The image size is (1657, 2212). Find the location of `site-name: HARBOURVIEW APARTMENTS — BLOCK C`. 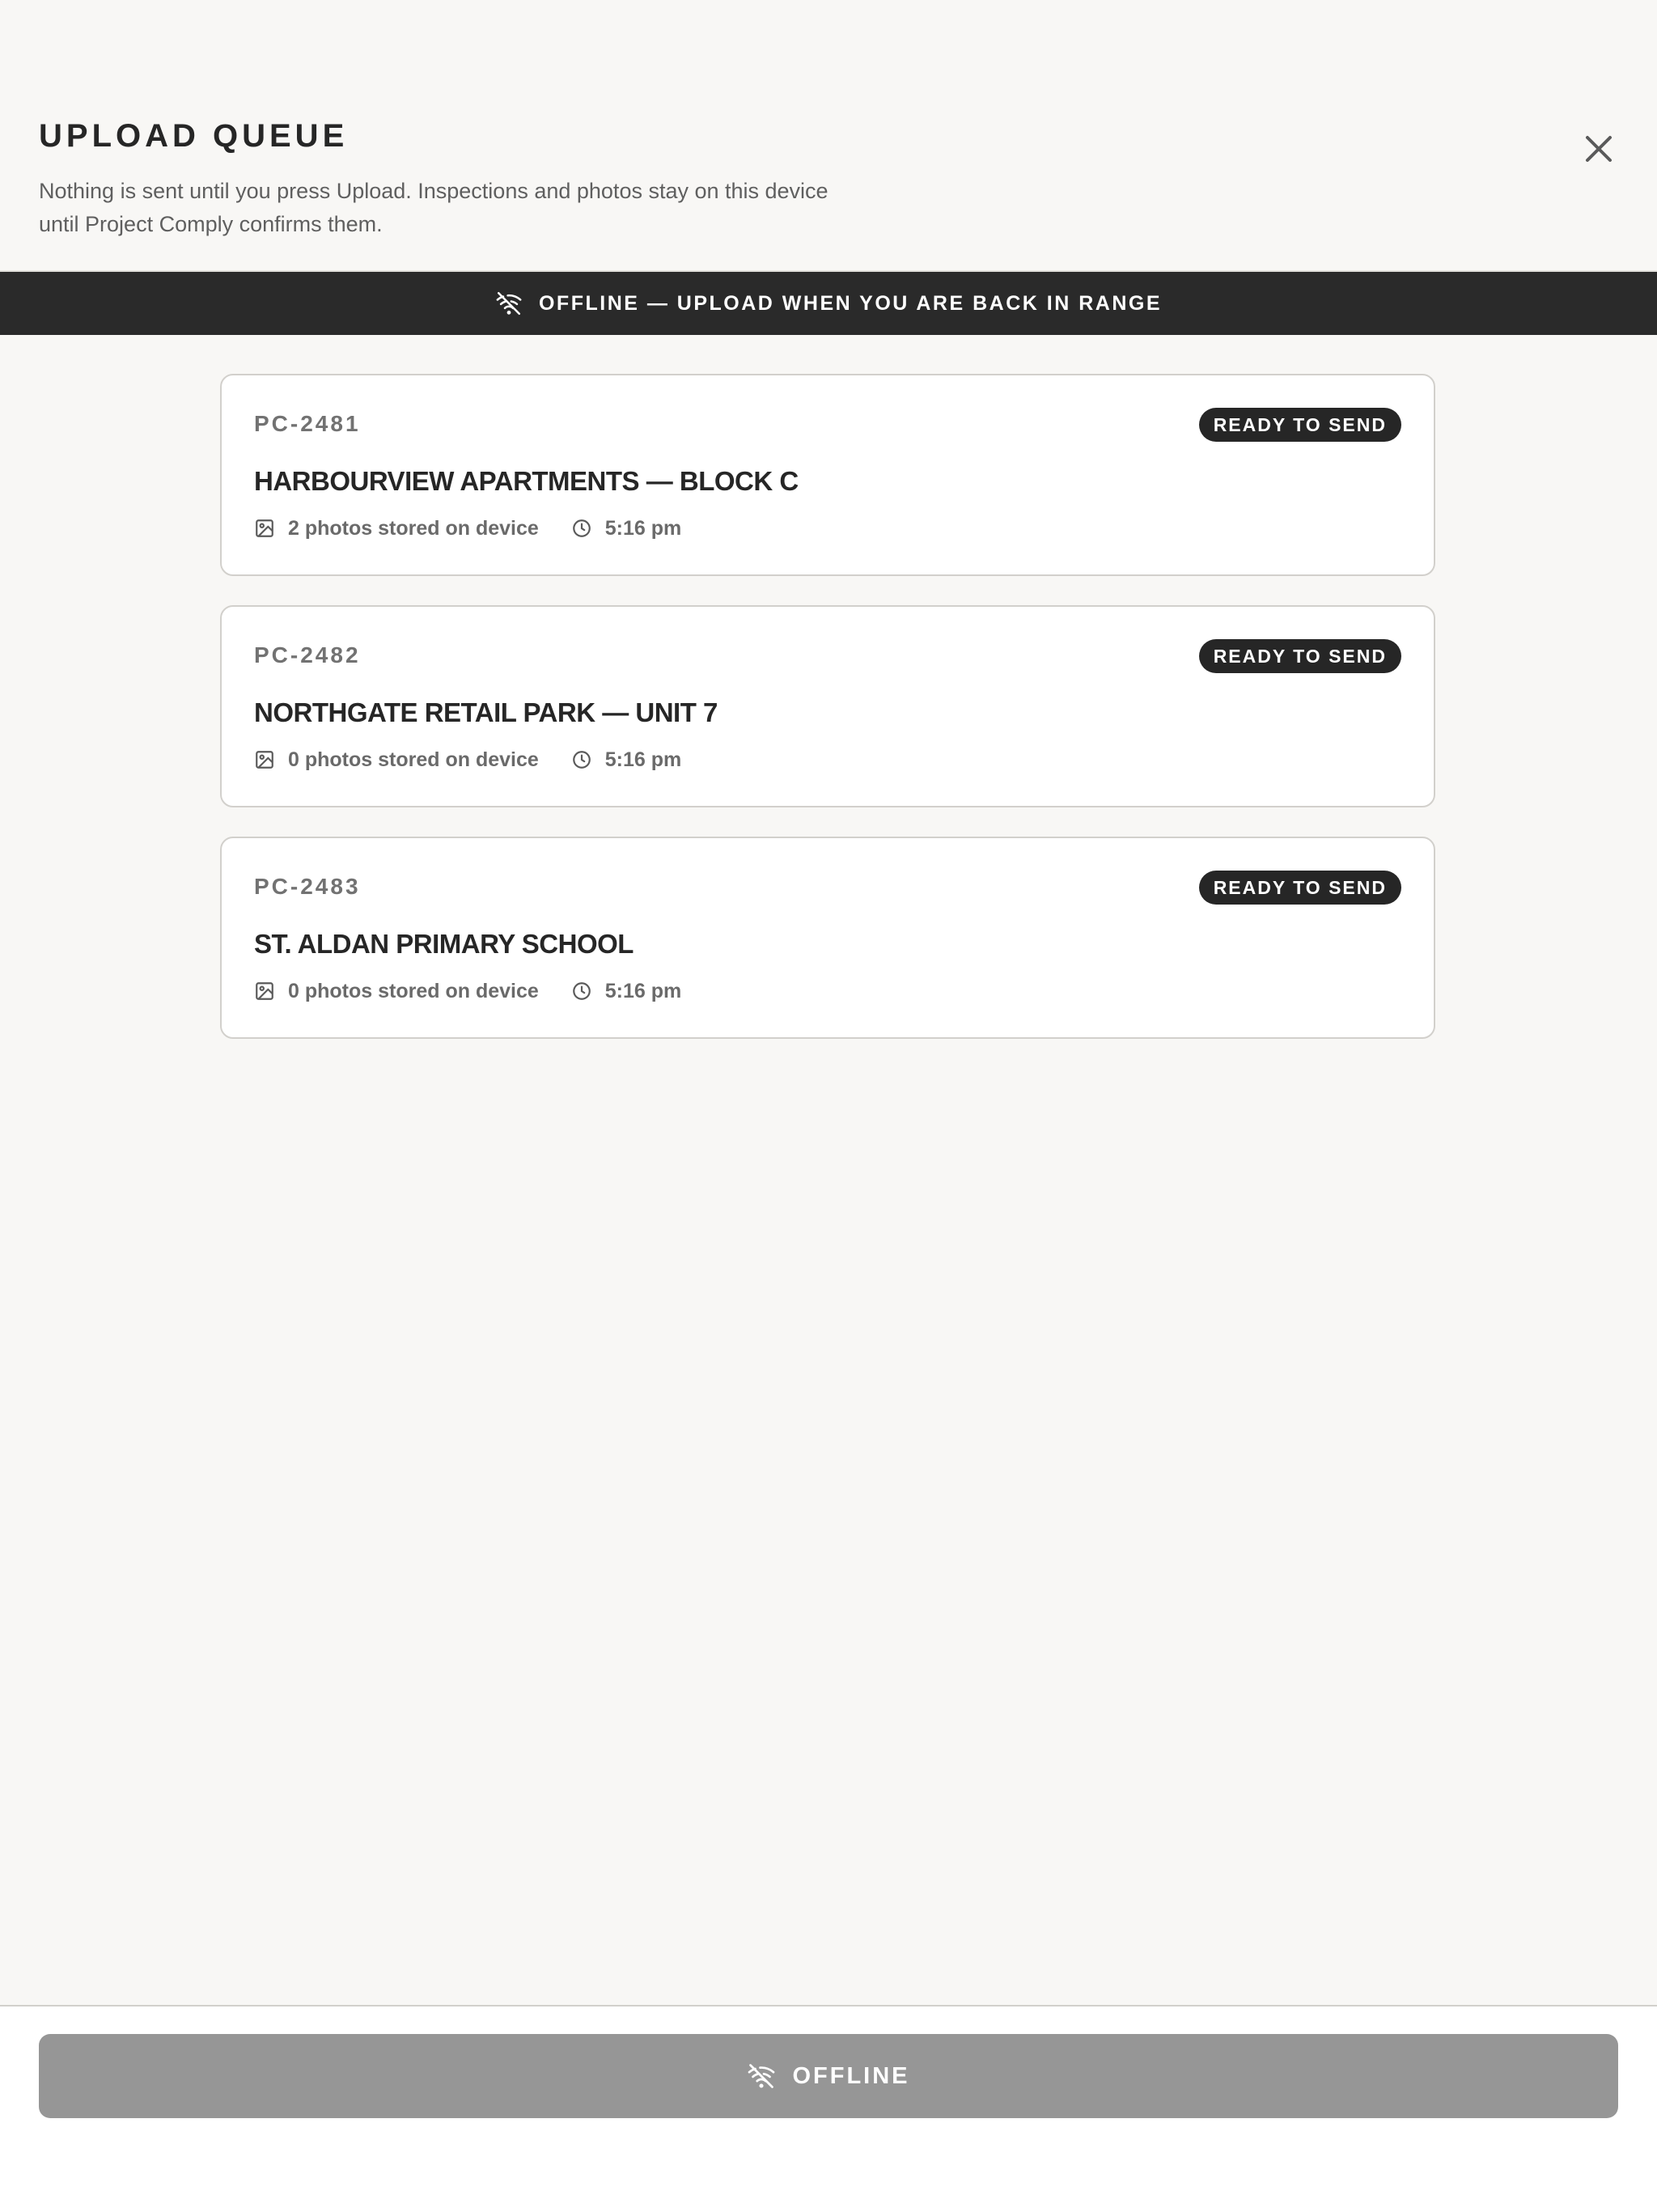

site-name: HARBOURVIEW APARTMENTS — BLOCK C is located at coordinates (526, 481).